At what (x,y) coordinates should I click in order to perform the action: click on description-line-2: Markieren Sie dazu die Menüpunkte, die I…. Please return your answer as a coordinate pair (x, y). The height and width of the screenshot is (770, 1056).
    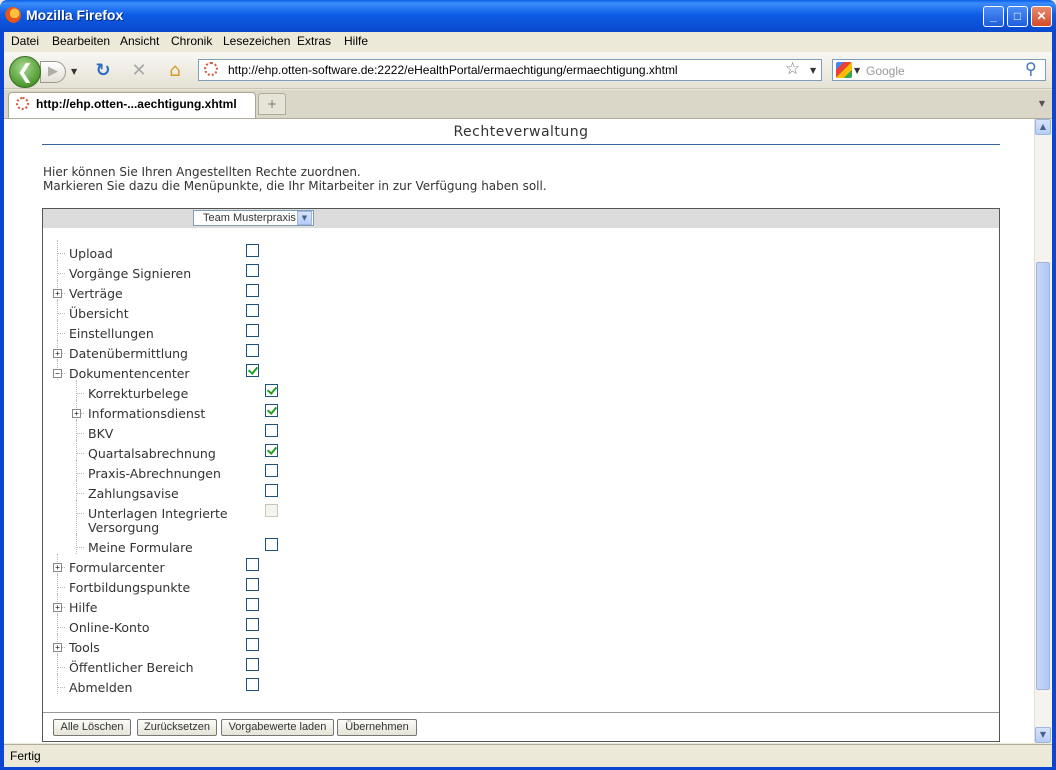
    Looking at the image, I should click on (295, 186).